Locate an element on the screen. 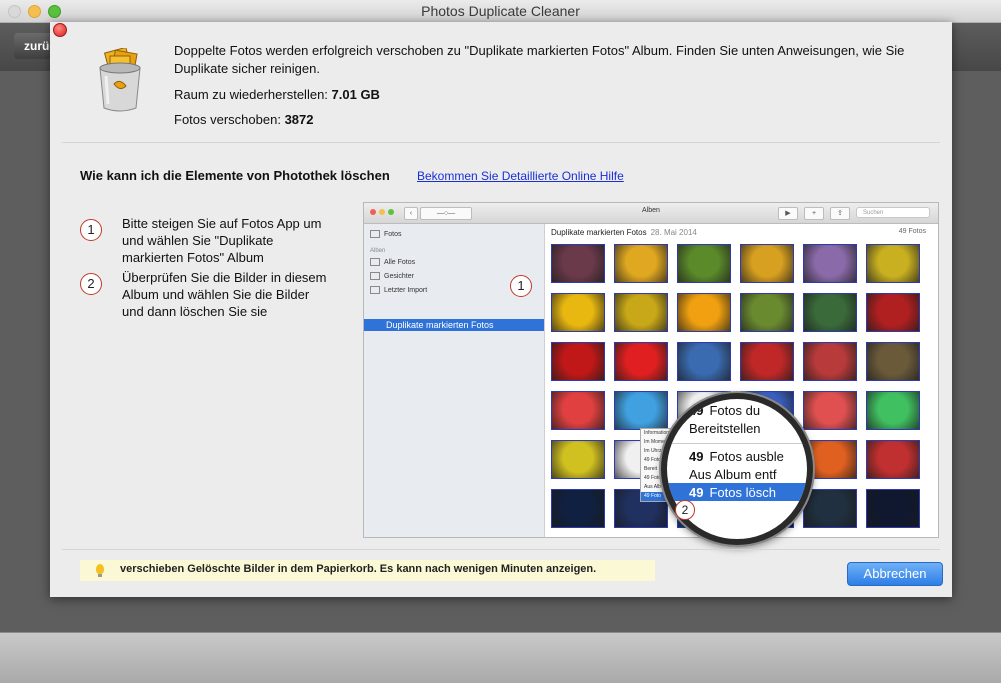 Image resolution: width=1001 pixels, height=683 pixels. photos-icon is located at coordinates (375, 234).